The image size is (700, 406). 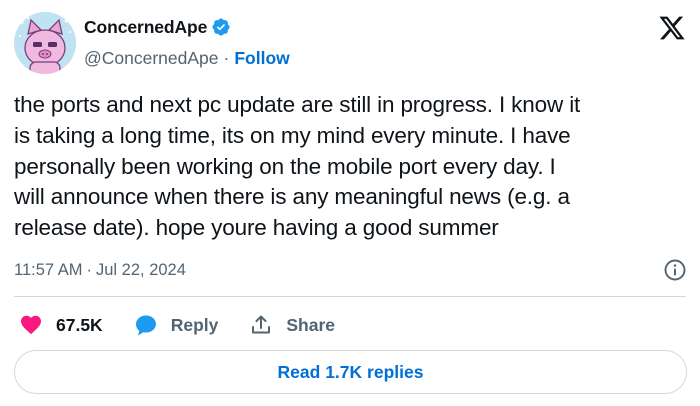 What do you see at coordinates (151, 58) in the screenshot?
I see `author-handle: @ConcernedApe` at bounding box center [151, 58].